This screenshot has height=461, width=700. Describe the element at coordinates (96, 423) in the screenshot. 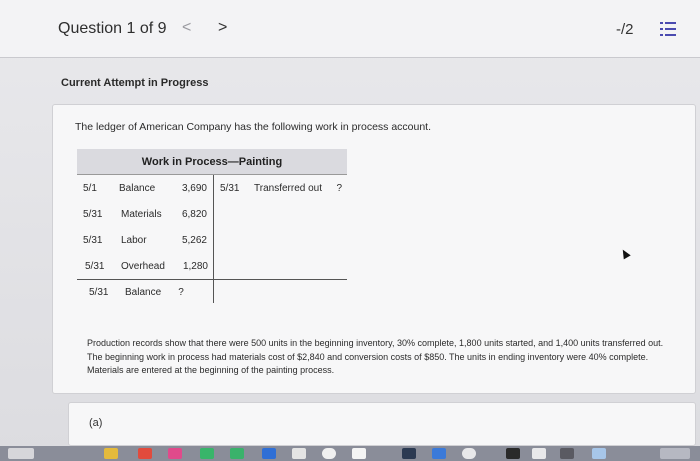

I see `part-label: (a)` at that location.